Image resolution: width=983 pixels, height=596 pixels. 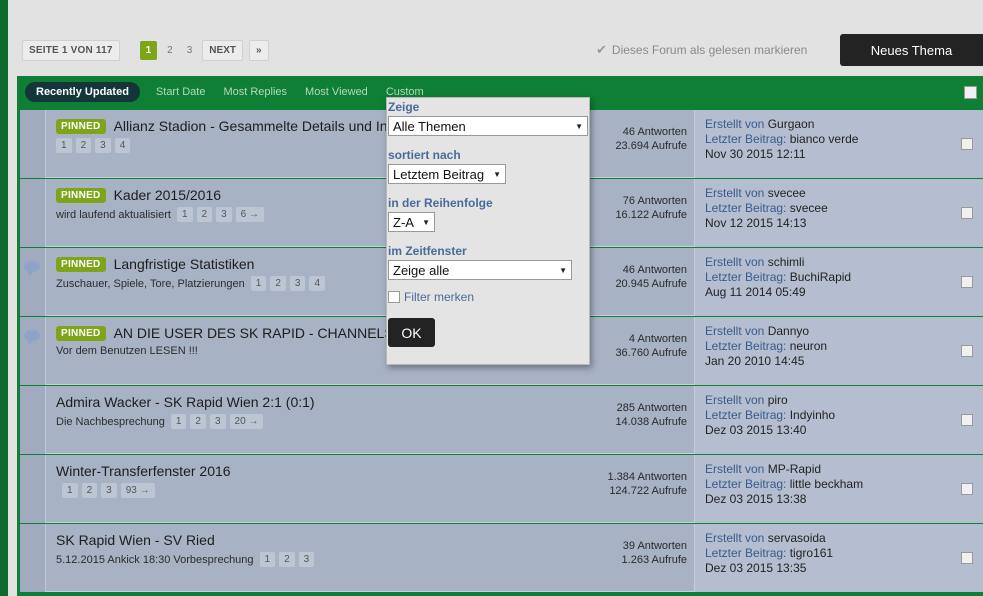 What do you see at coordinates (824, 139) in the screenshot?
I see `last-poster-link: bianco verde` at bounding box center [824, 139].